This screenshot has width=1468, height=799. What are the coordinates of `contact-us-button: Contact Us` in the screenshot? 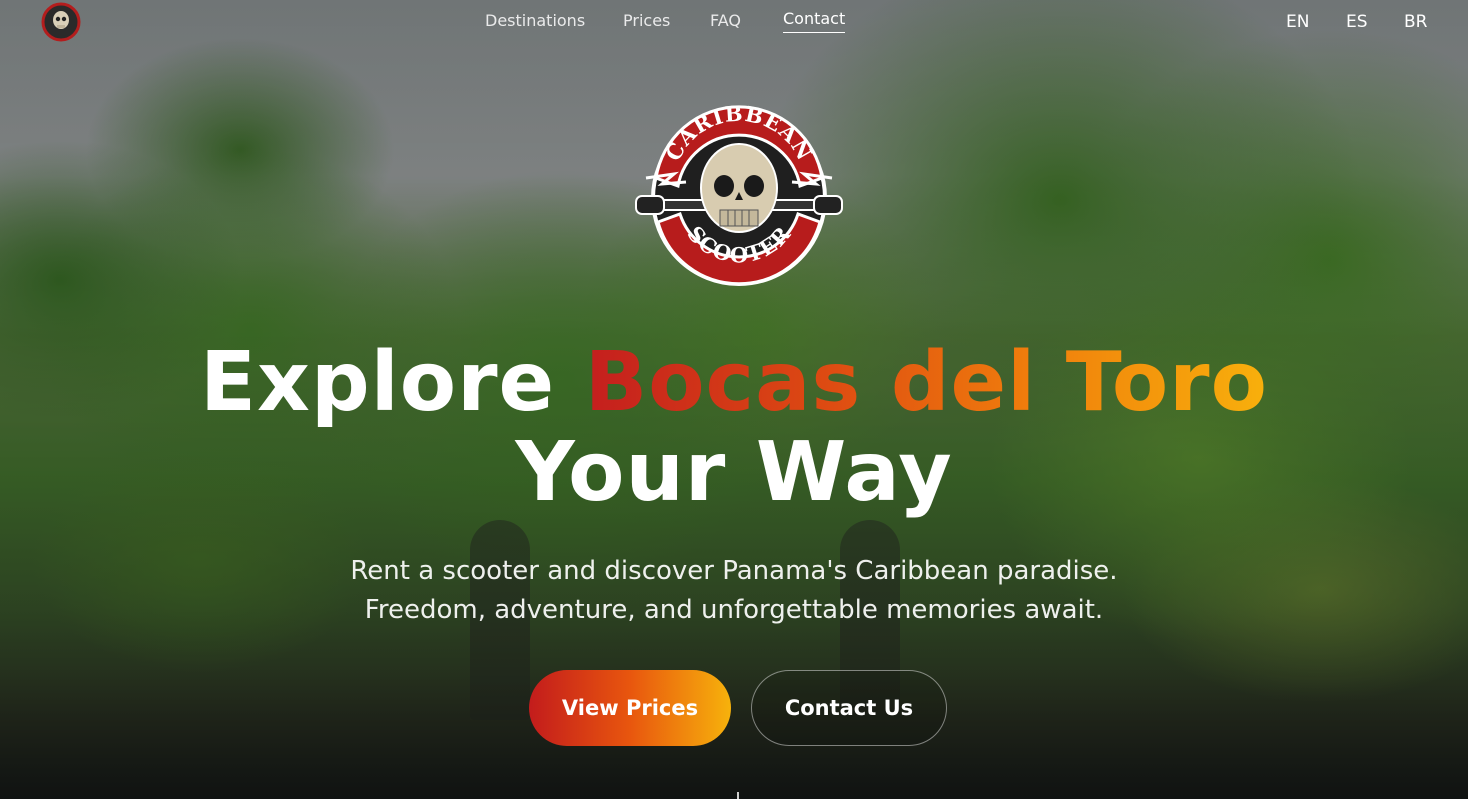 It's located at (849, 708).